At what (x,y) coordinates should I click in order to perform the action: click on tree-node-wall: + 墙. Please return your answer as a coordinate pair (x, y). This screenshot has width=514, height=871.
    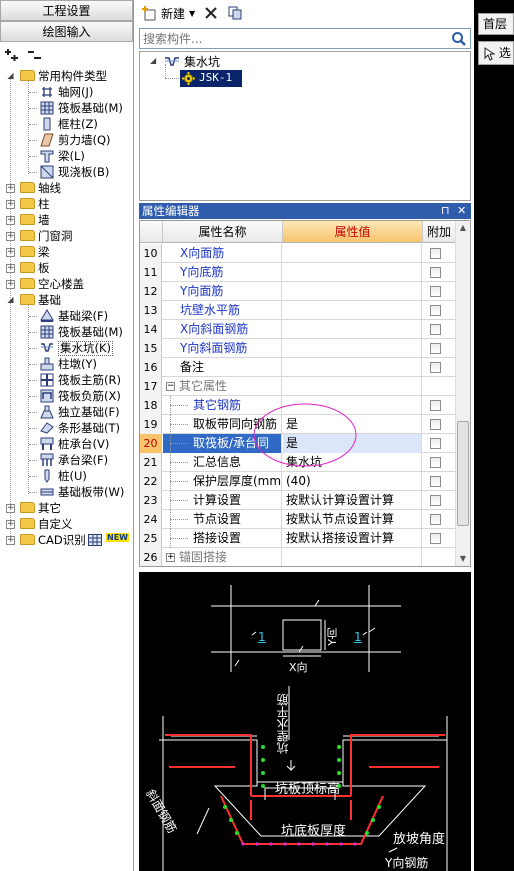
    Looking at the image, I should click on (66, 220).